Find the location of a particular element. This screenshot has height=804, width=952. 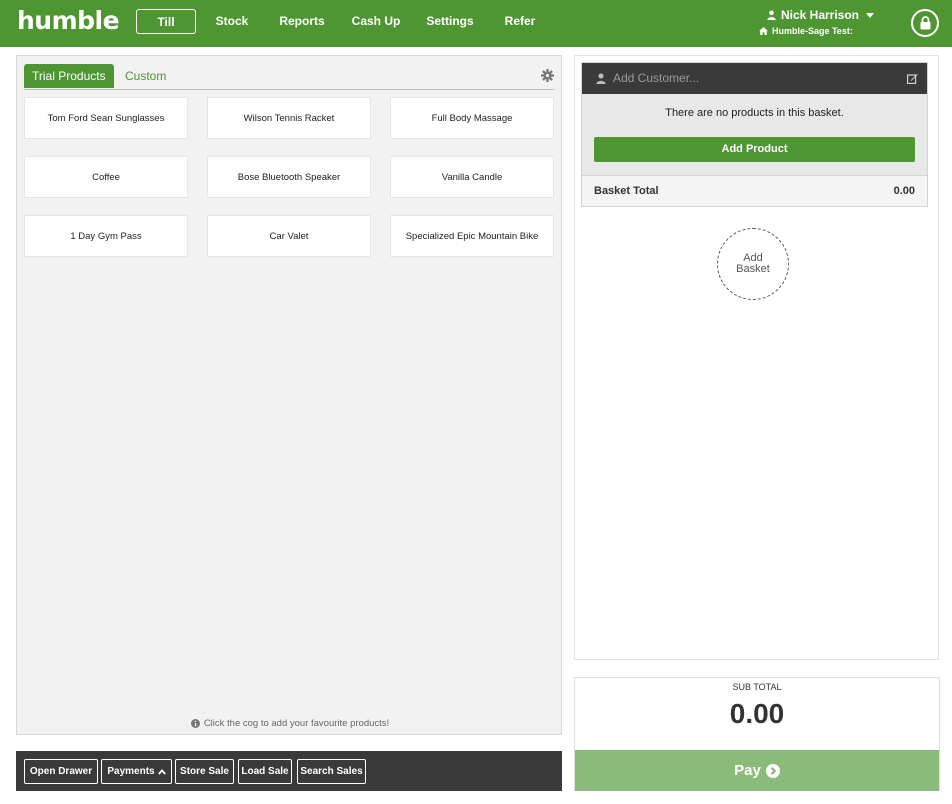

lock-button is located at coordinates (925, 23).